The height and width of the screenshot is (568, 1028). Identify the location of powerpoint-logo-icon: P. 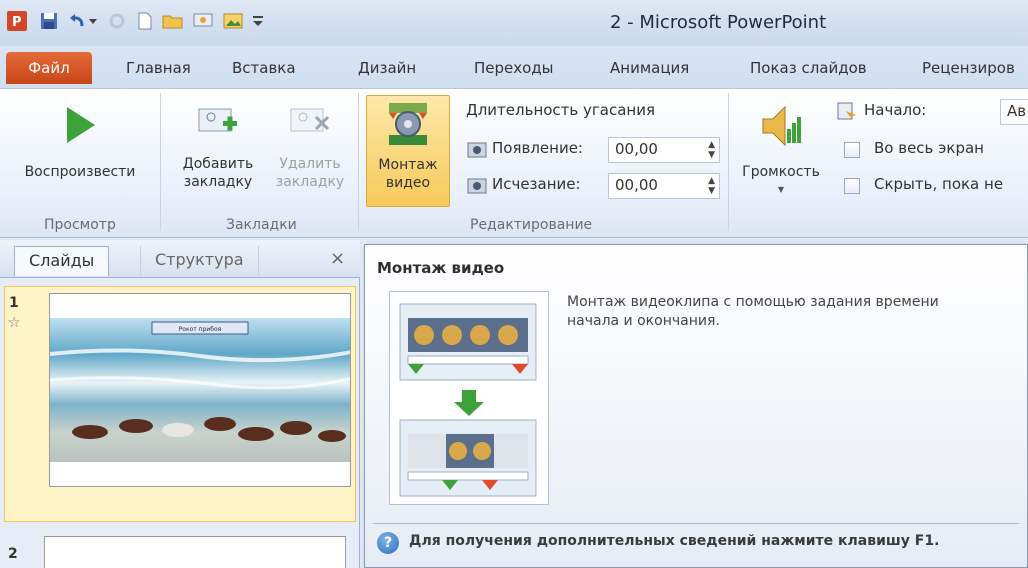
(17, 21).